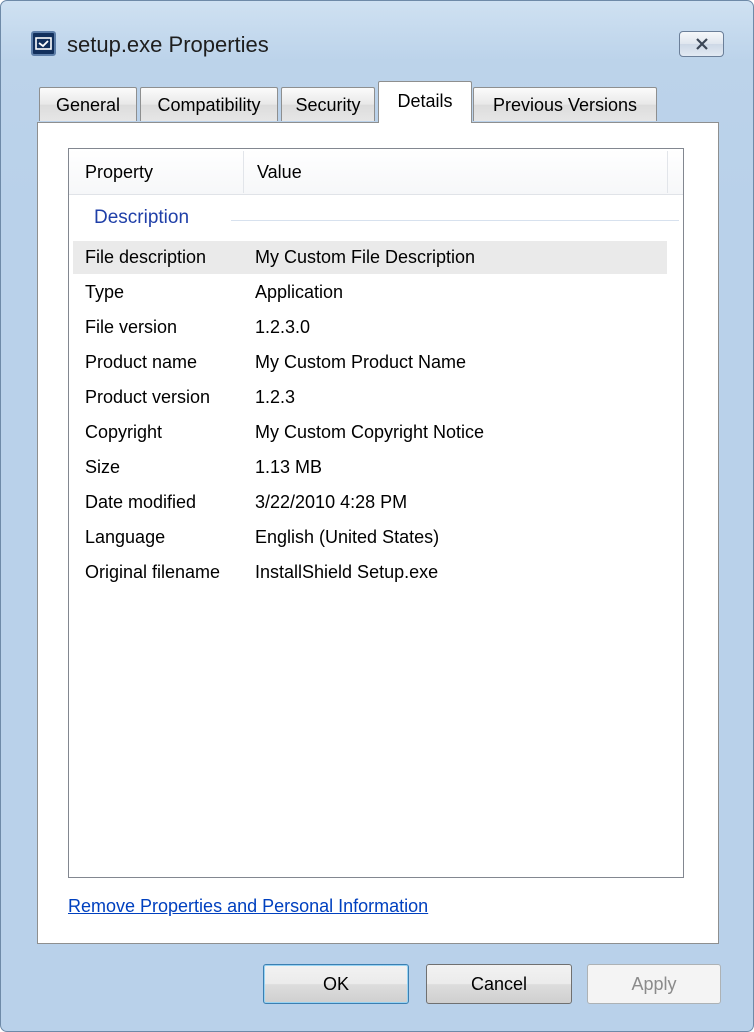 The height and width of the screenshot is (1032, 754). I want to click on property-name: Copyright, so click(124, 432).